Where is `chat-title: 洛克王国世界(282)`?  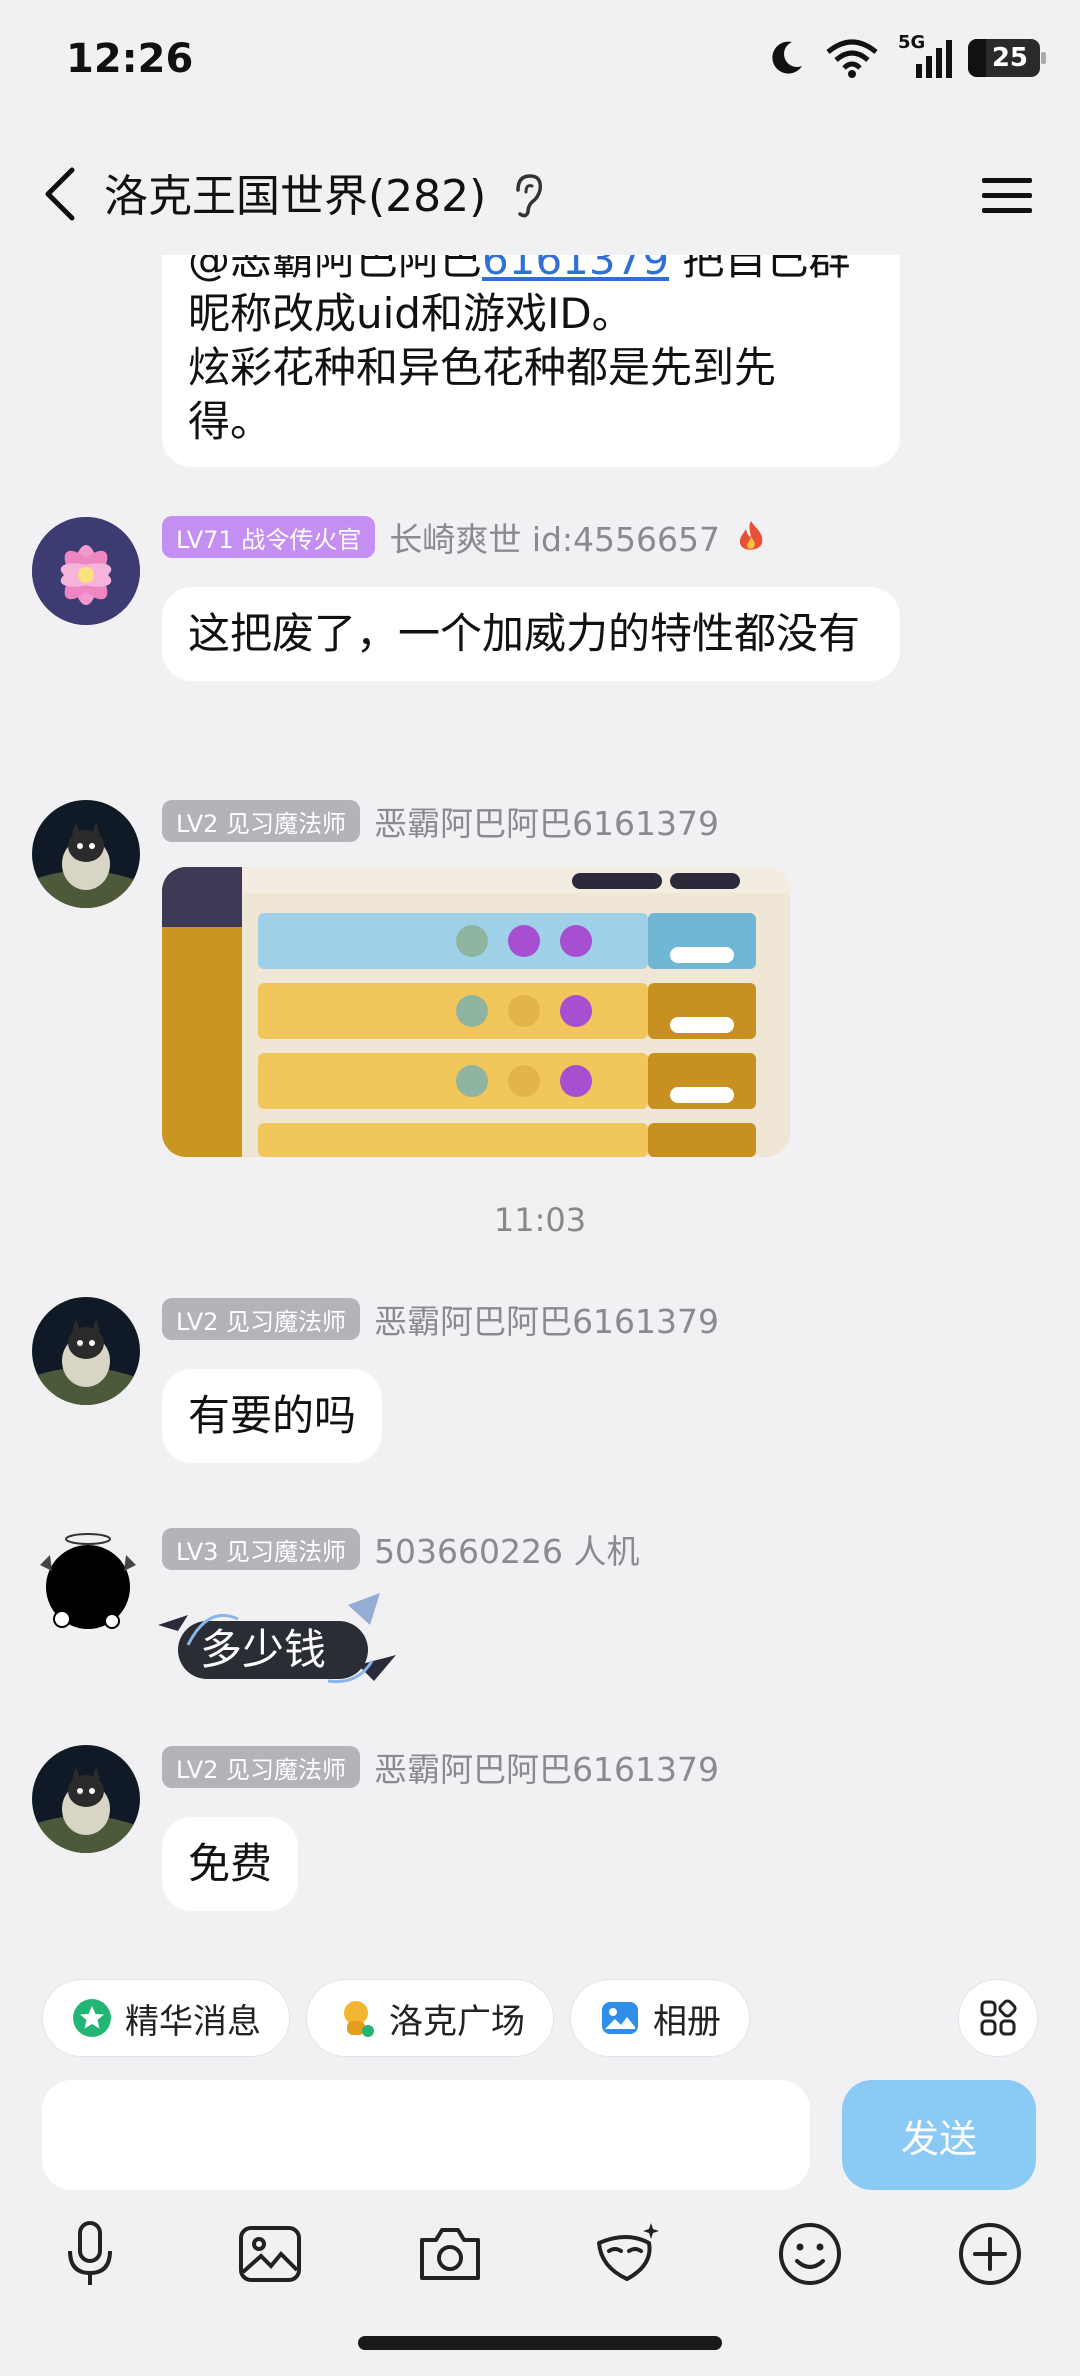 chat-title: 洛克王国世界(282) is located at coordinates (295, 192).